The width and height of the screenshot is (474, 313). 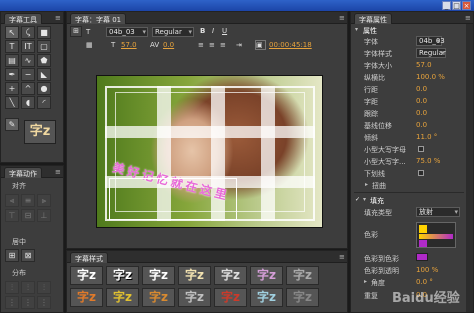 I want to click on color-opacity-field: 100 %, so click(x=427, y=270).